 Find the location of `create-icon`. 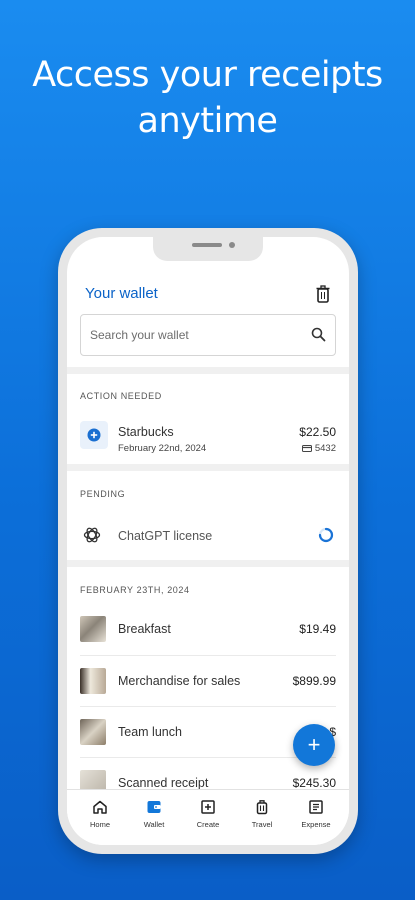

create-icon is located at coordinates (208, 807).